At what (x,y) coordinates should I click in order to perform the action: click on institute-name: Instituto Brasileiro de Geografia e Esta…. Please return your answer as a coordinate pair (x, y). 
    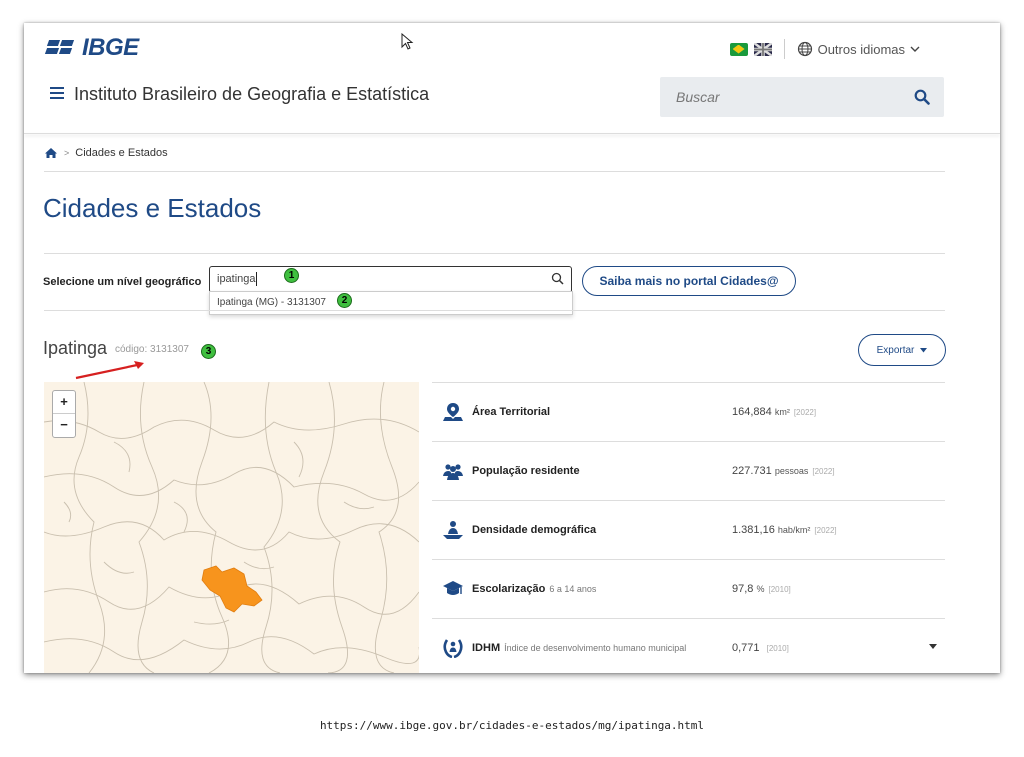
    Looking at the image, I should click on (251, 94).